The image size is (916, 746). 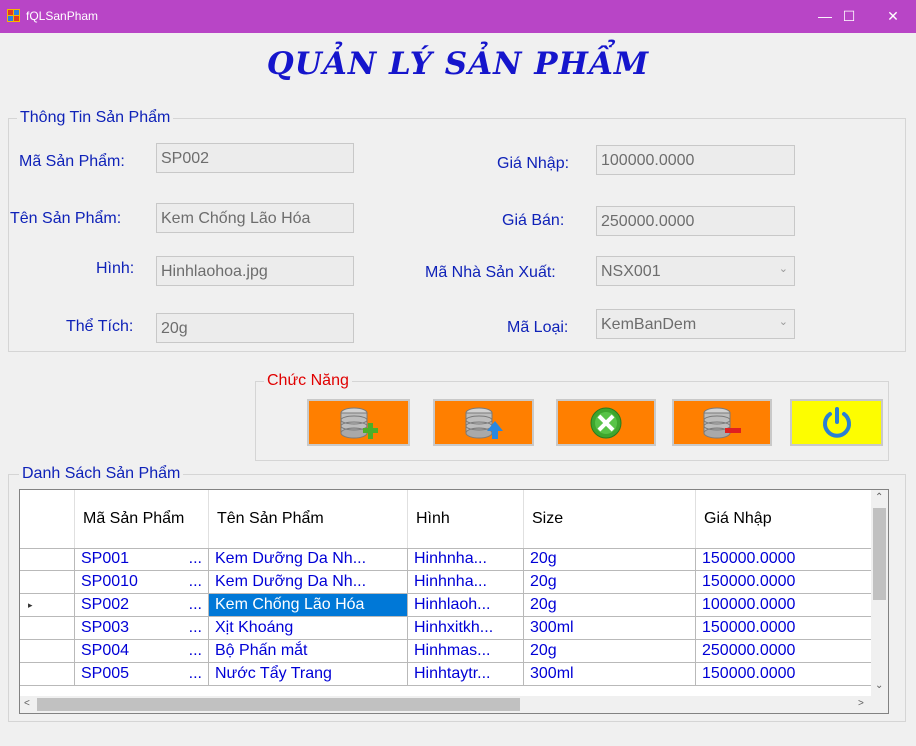 I want to click on cell-code-text: SP004, so click(x=105, y=650).